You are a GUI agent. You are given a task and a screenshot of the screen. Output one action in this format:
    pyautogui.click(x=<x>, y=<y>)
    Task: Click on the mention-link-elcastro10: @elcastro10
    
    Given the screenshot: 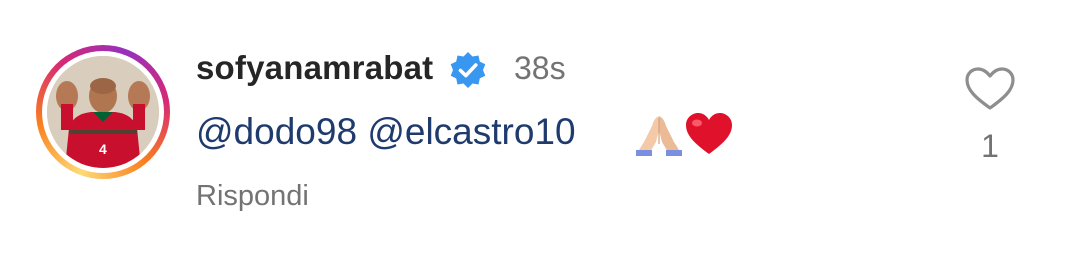 What is the action you would take?
    pyautogui.click(x=471, y=131)
    